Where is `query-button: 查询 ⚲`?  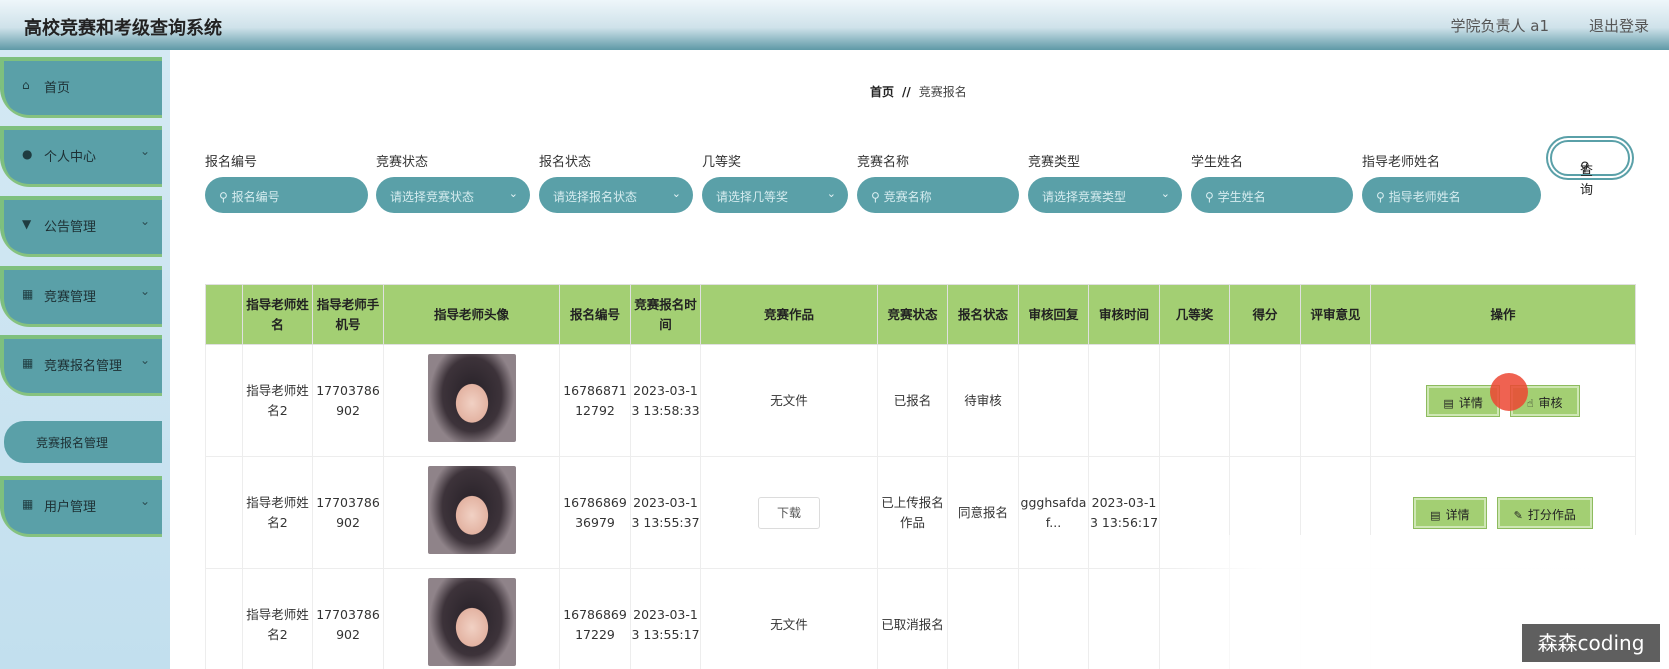 query-button: 查询 ⚲ is located at coordinates (1590, 169).